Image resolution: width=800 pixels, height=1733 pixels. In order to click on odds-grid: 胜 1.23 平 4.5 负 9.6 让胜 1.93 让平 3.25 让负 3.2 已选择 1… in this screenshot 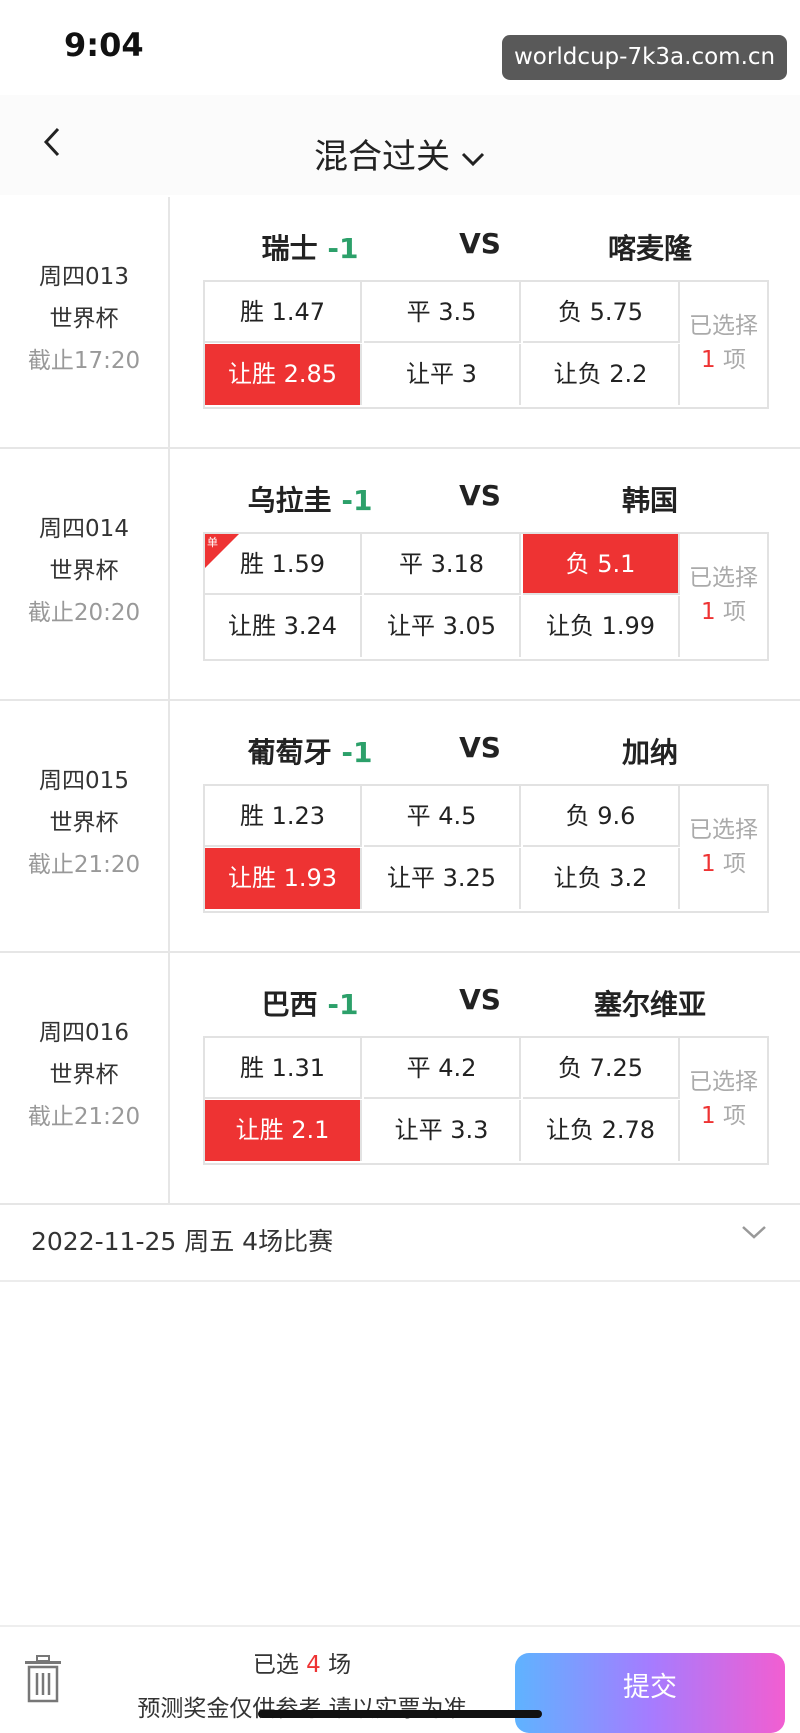, I will do `click(486, 848)`.